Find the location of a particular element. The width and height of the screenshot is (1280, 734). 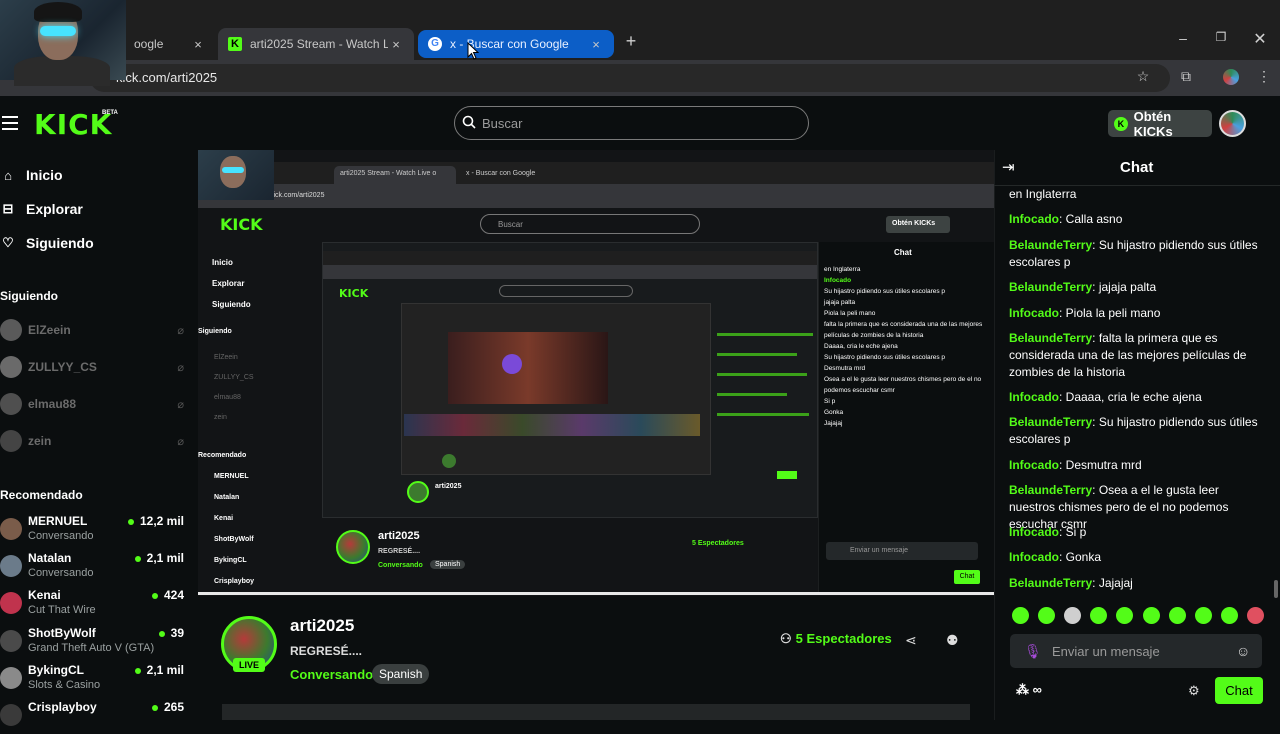

url-field is located at coordinates (630, 78).